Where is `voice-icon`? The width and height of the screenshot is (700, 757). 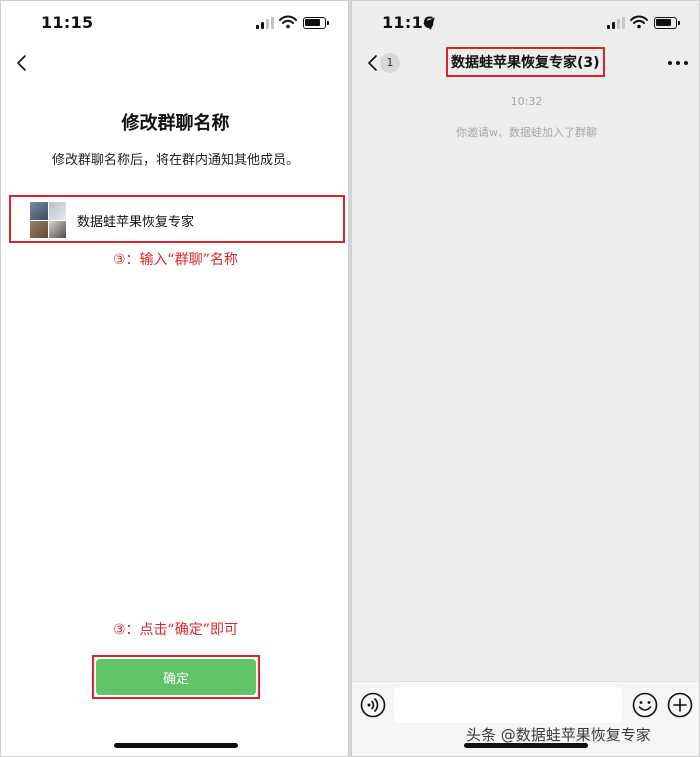
voice-icon is located at coordinates (373, 705).